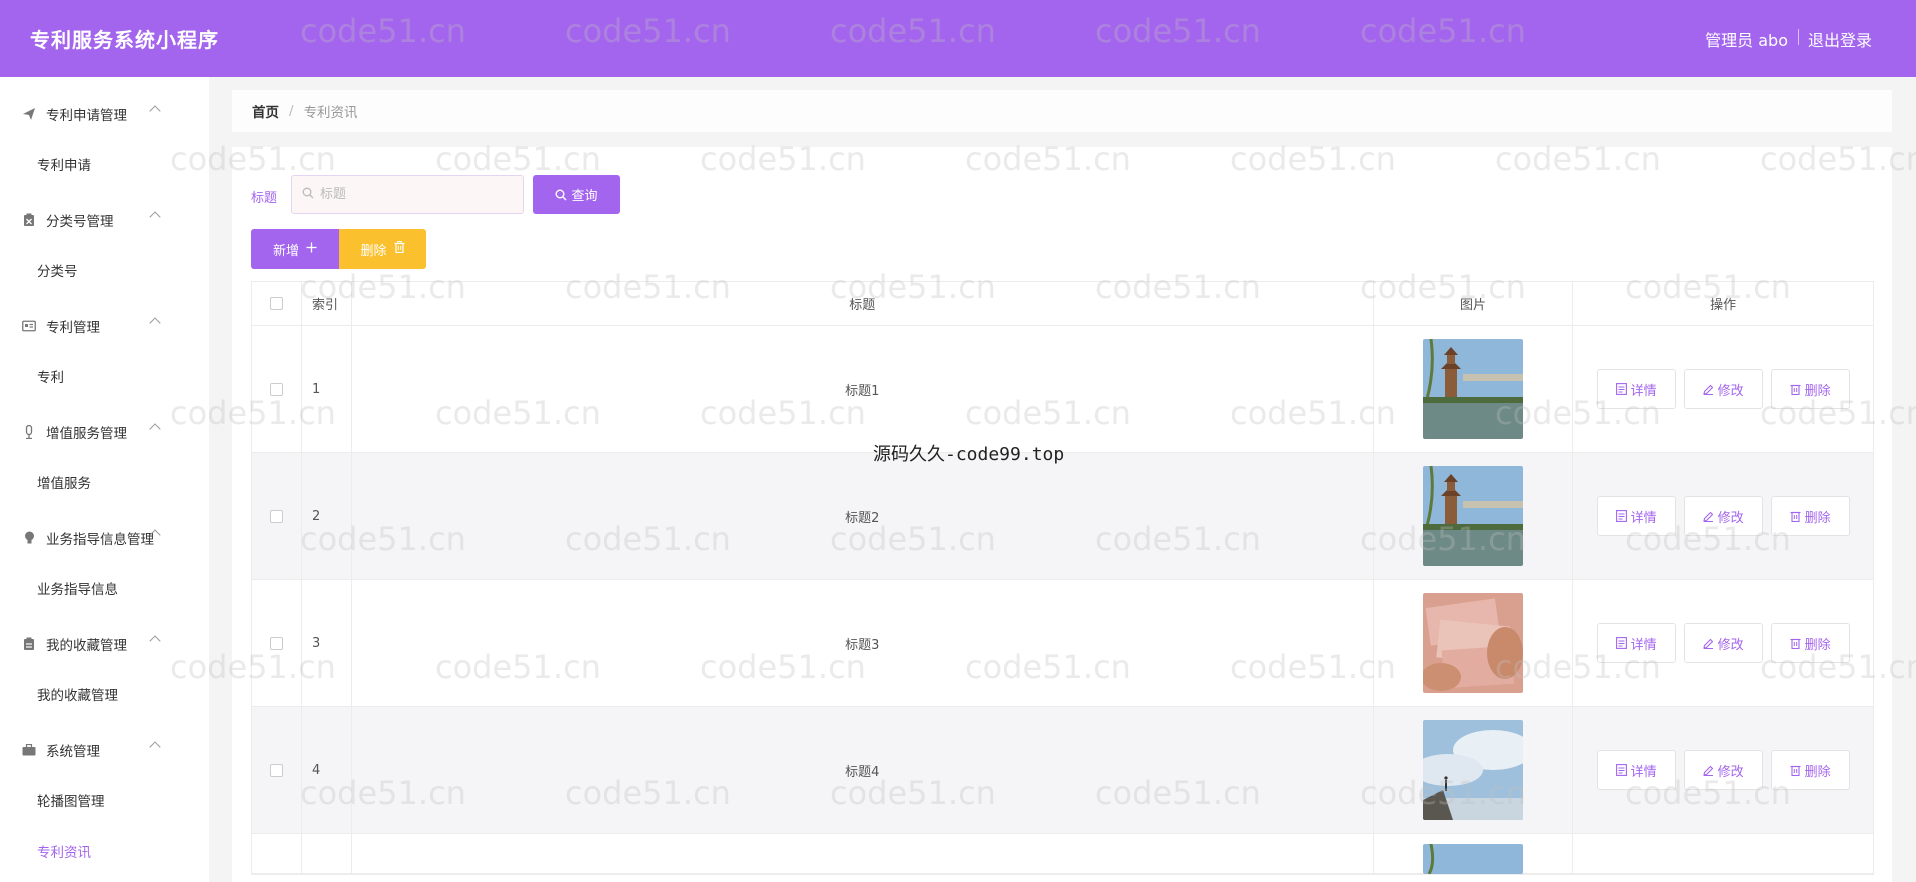  Describe the element at coordinates (327, 516) in the screenshot. I see `row-index: 2` at that location.